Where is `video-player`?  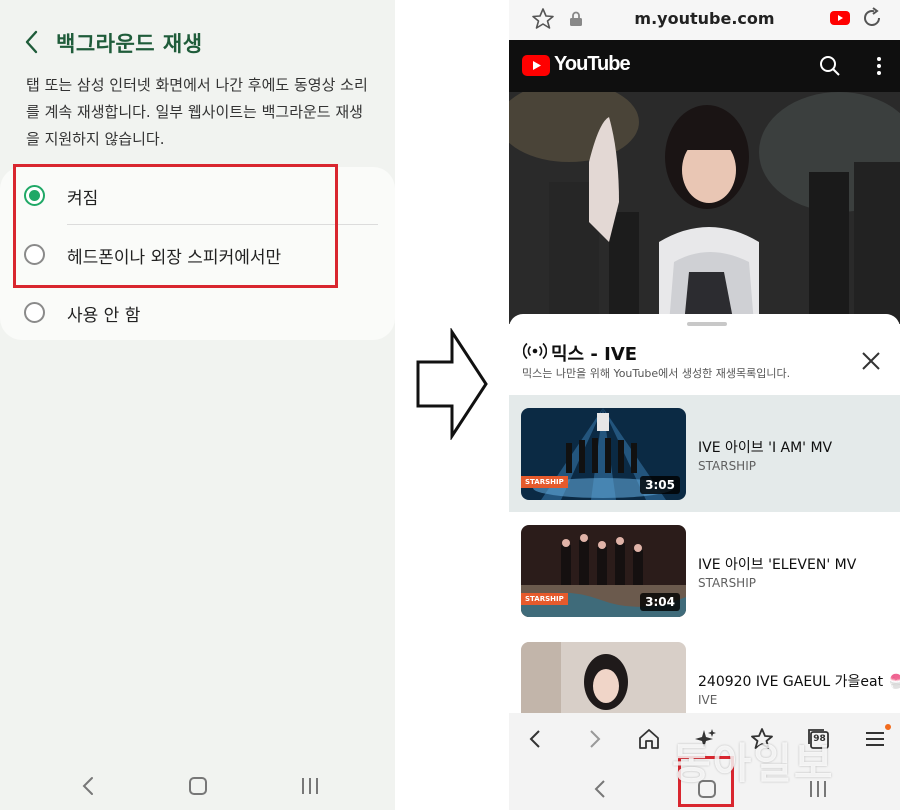 video-player is located at coordinates (704, 208).